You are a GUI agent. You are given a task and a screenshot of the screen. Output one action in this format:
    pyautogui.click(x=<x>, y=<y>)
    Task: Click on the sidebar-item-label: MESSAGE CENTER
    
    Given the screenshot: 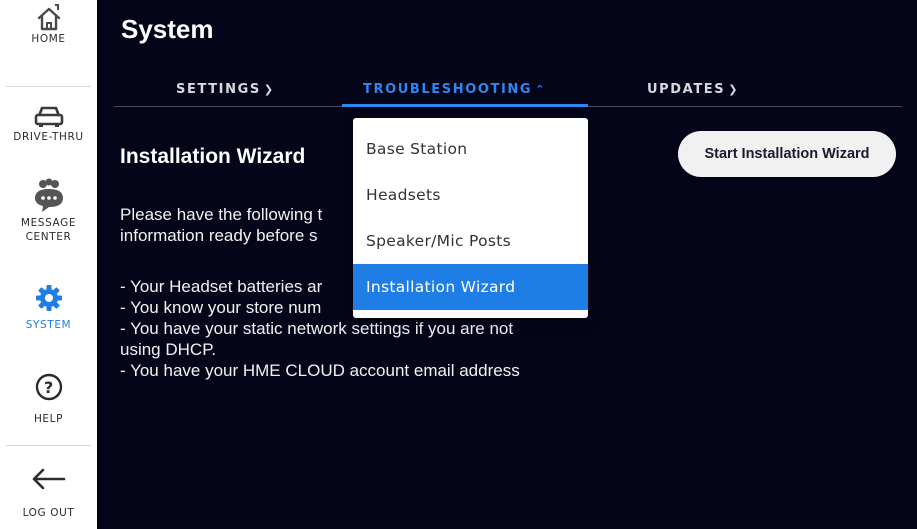 What is the action you would take?
    pyautogui.click(x=48, y=230)
    